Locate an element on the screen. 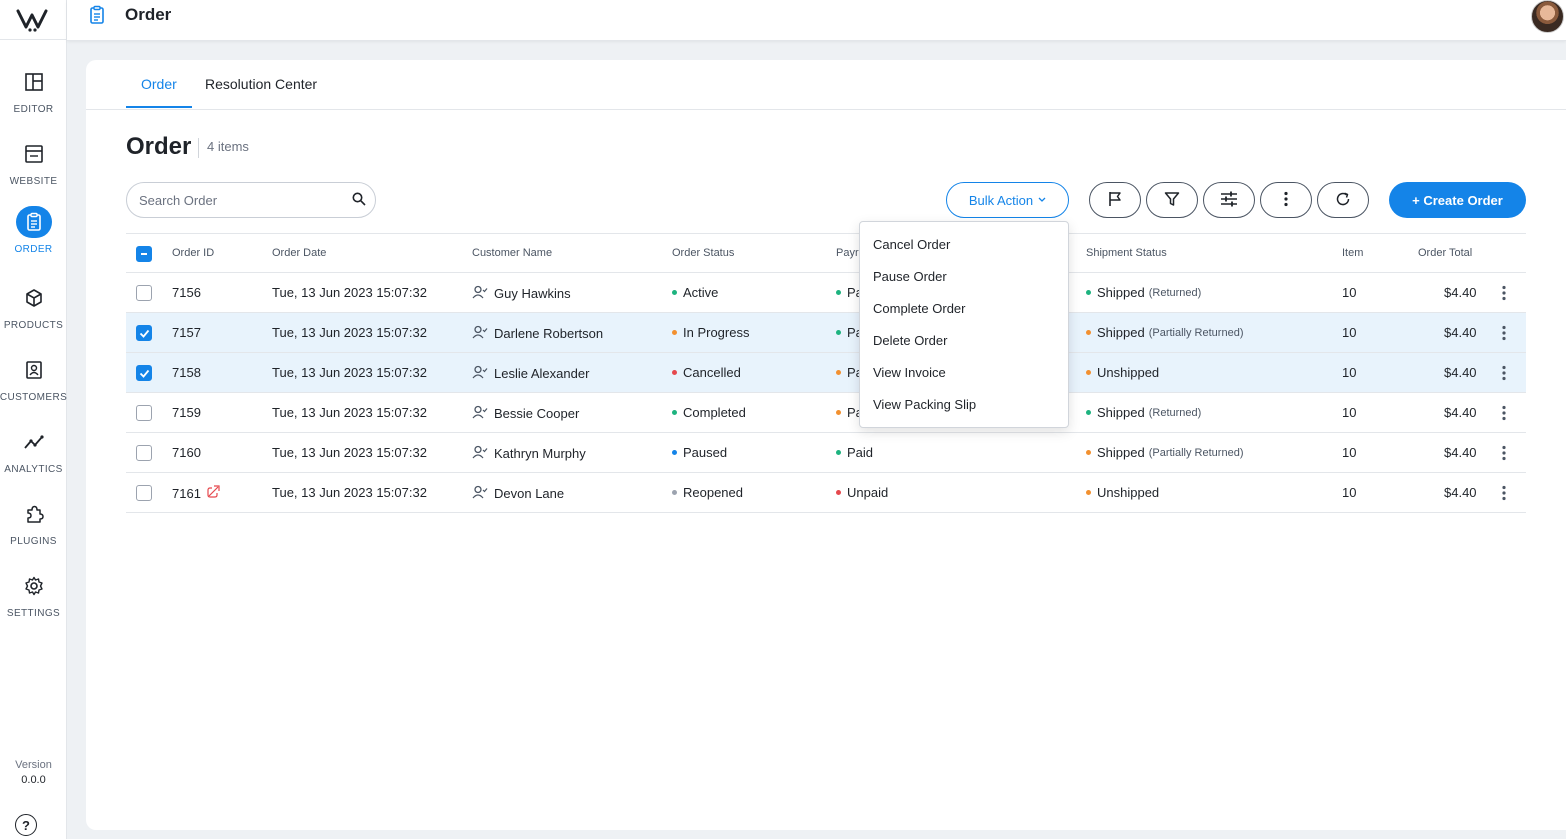 Image resolution: width=1566 pixels, height=839 pixels. order-id: 7157 is located at coordinates (186, 332).